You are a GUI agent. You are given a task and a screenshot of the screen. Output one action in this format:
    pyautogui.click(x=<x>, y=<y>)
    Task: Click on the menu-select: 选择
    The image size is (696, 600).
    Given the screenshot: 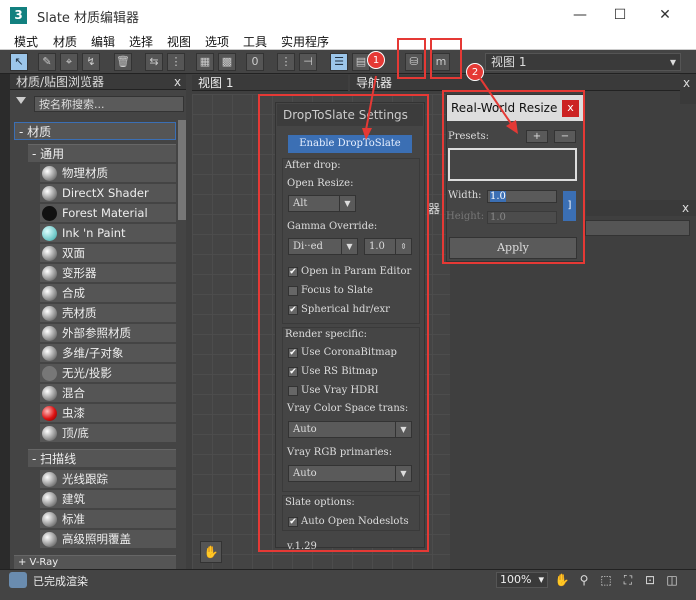 What is the action you would take?
    pyautogui.click(x=141, y=41)
    